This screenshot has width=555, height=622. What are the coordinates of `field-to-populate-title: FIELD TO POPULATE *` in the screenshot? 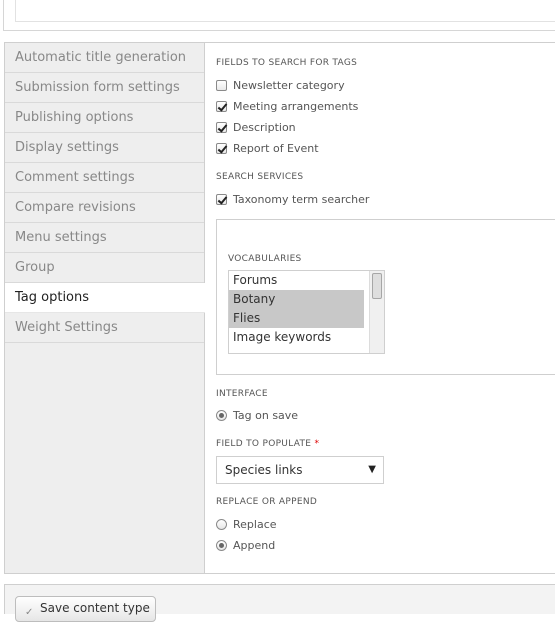 It's located at (267, 444).